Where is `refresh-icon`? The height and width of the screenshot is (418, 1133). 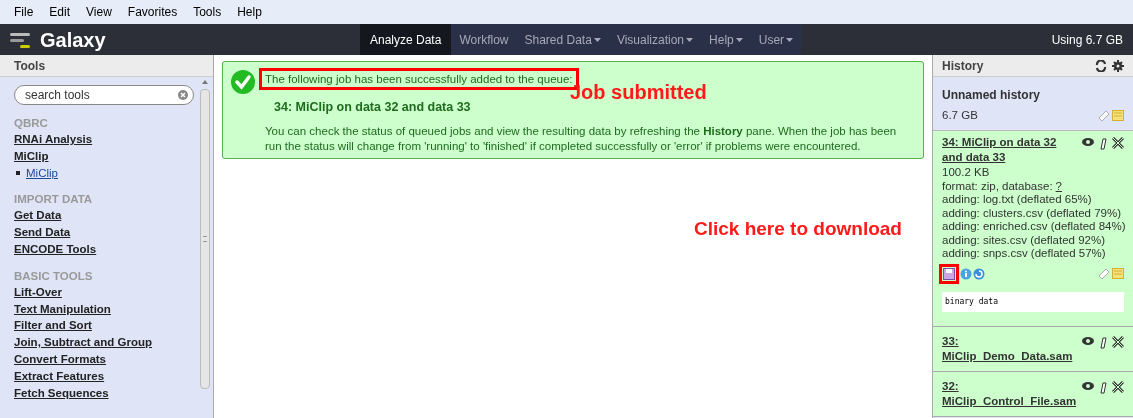
refresh-icon is located at coordinates (1101, 65).